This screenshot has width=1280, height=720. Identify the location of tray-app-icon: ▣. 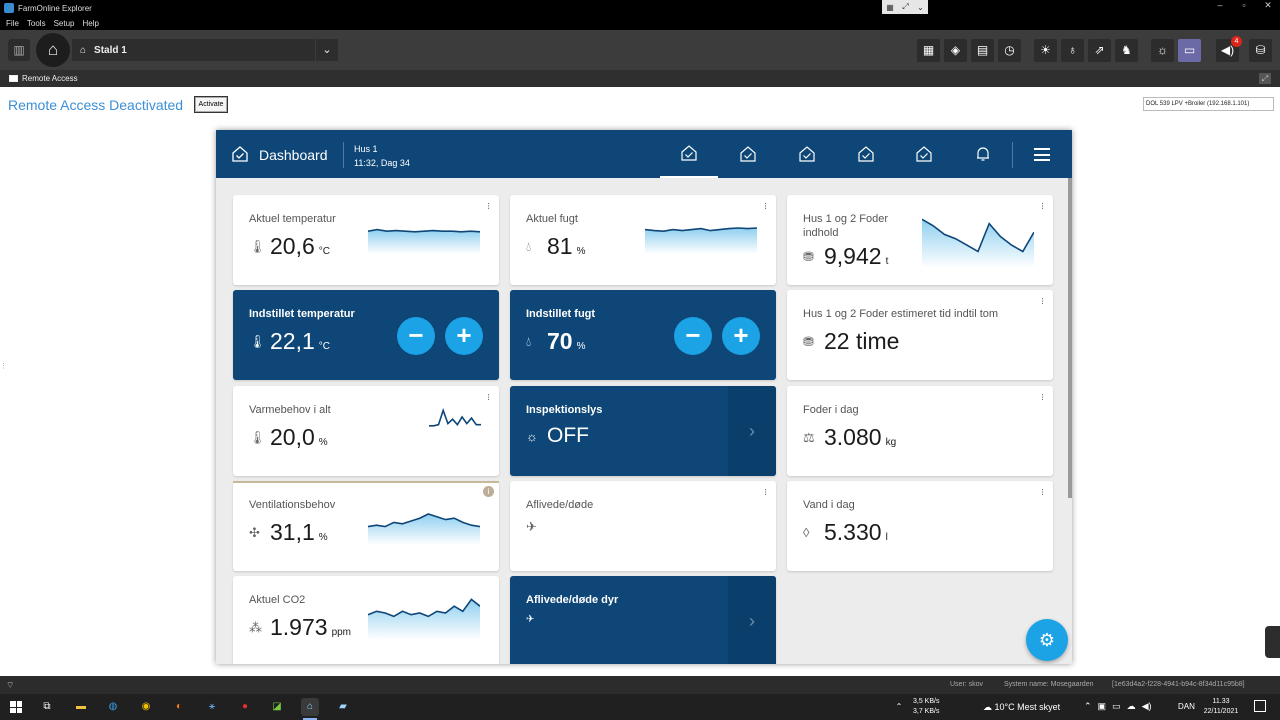
(1102, 706).